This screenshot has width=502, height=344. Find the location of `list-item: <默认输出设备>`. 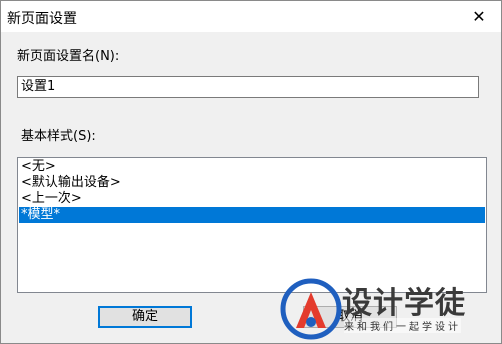

list-item: <默认输出设备> is located at coordinates (252, 183).